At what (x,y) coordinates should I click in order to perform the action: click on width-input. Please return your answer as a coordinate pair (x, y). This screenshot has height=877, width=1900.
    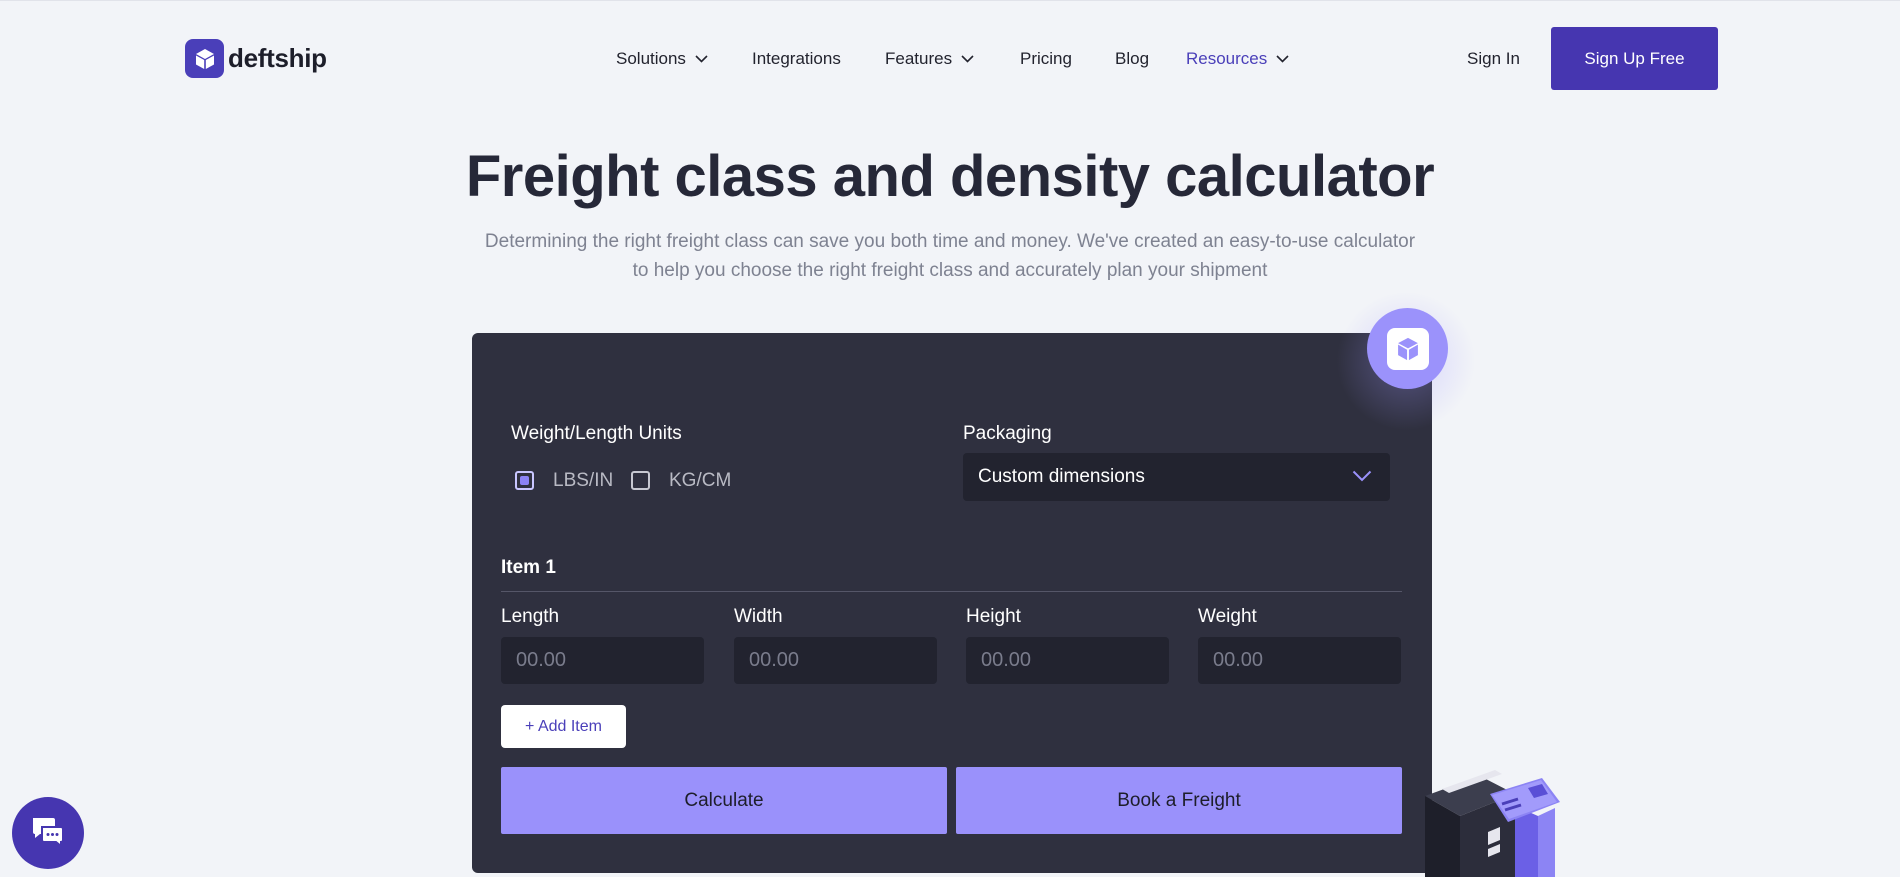
    Looking at the image, I should click on (835, 660).